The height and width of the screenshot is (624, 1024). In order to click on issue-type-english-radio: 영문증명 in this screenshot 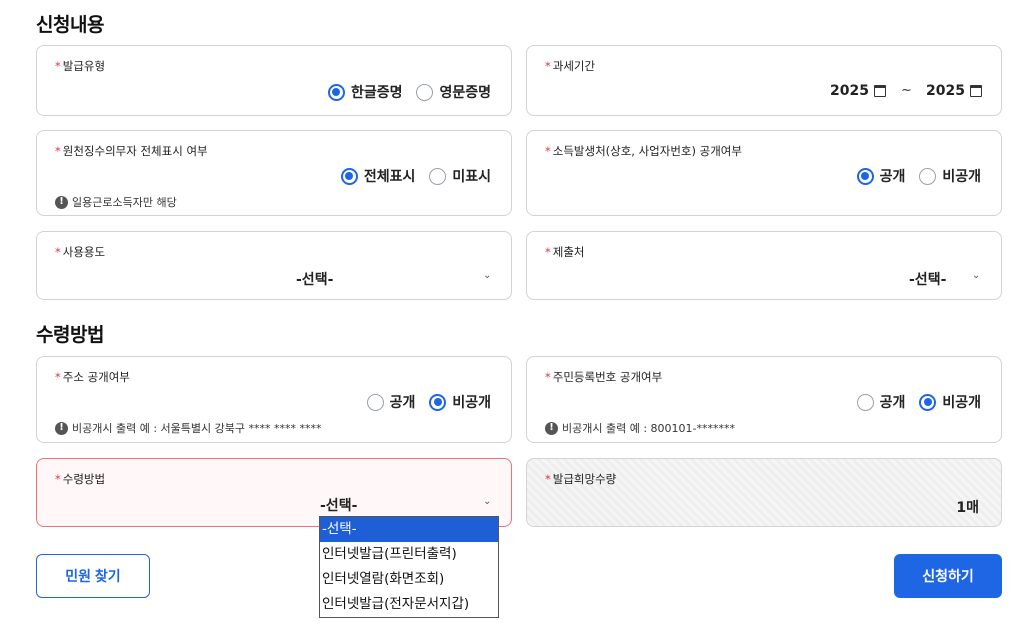, I will do `click(453, 92)`.